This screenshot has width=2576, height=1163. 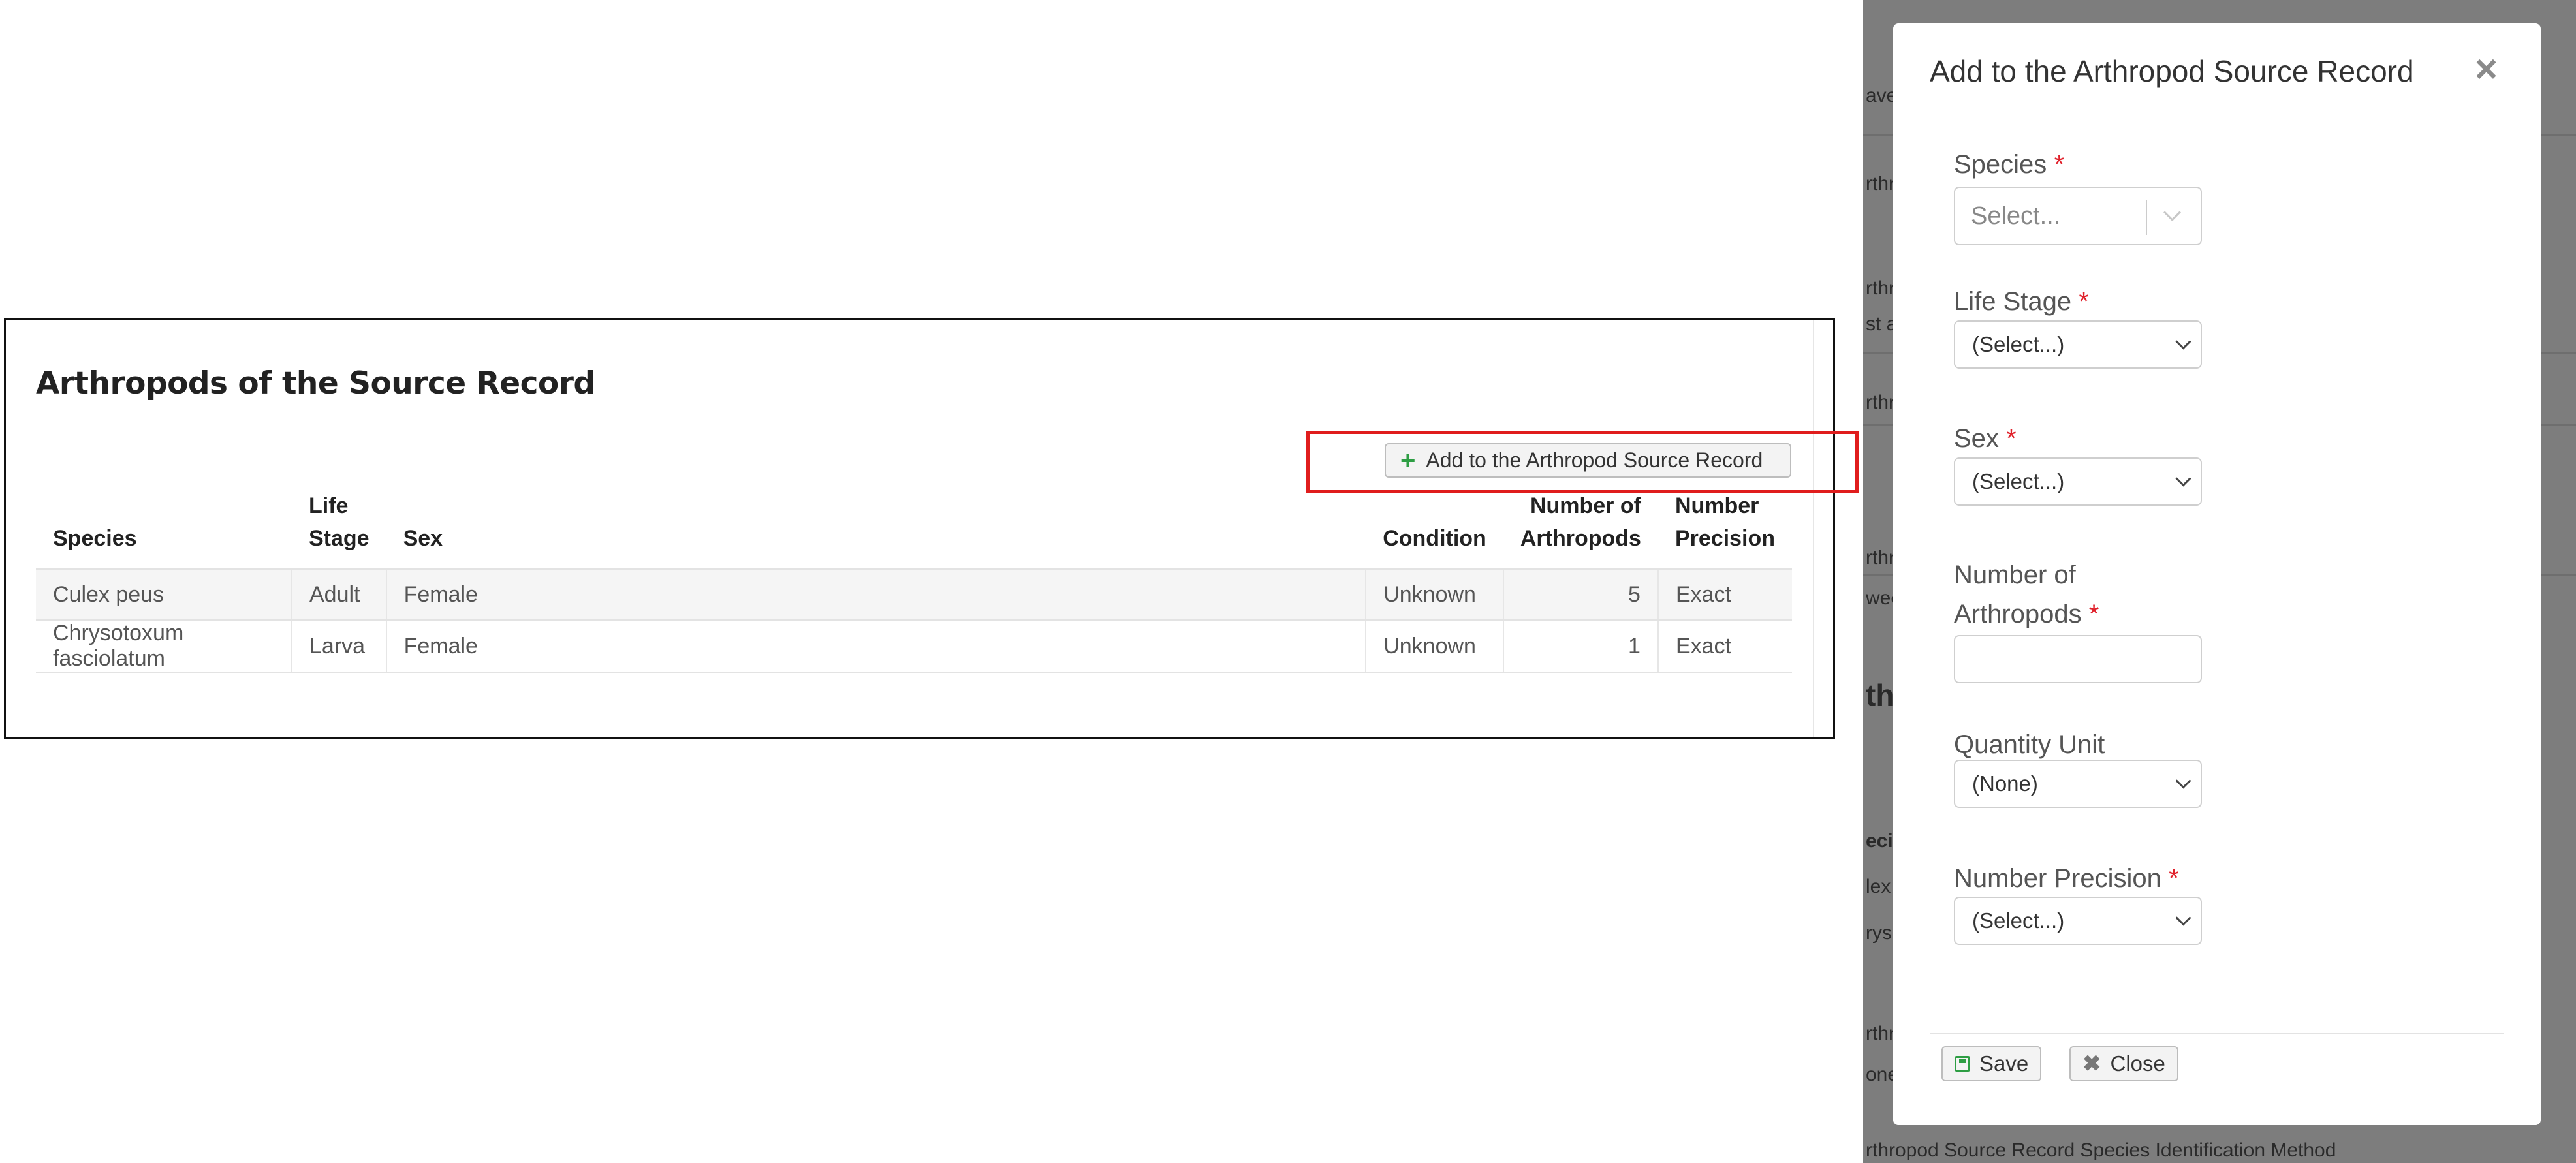 What do you see at coordinates (1962, 1064) in the screenshot?
I see `save-icon` at bounding box center [1962, 1064].